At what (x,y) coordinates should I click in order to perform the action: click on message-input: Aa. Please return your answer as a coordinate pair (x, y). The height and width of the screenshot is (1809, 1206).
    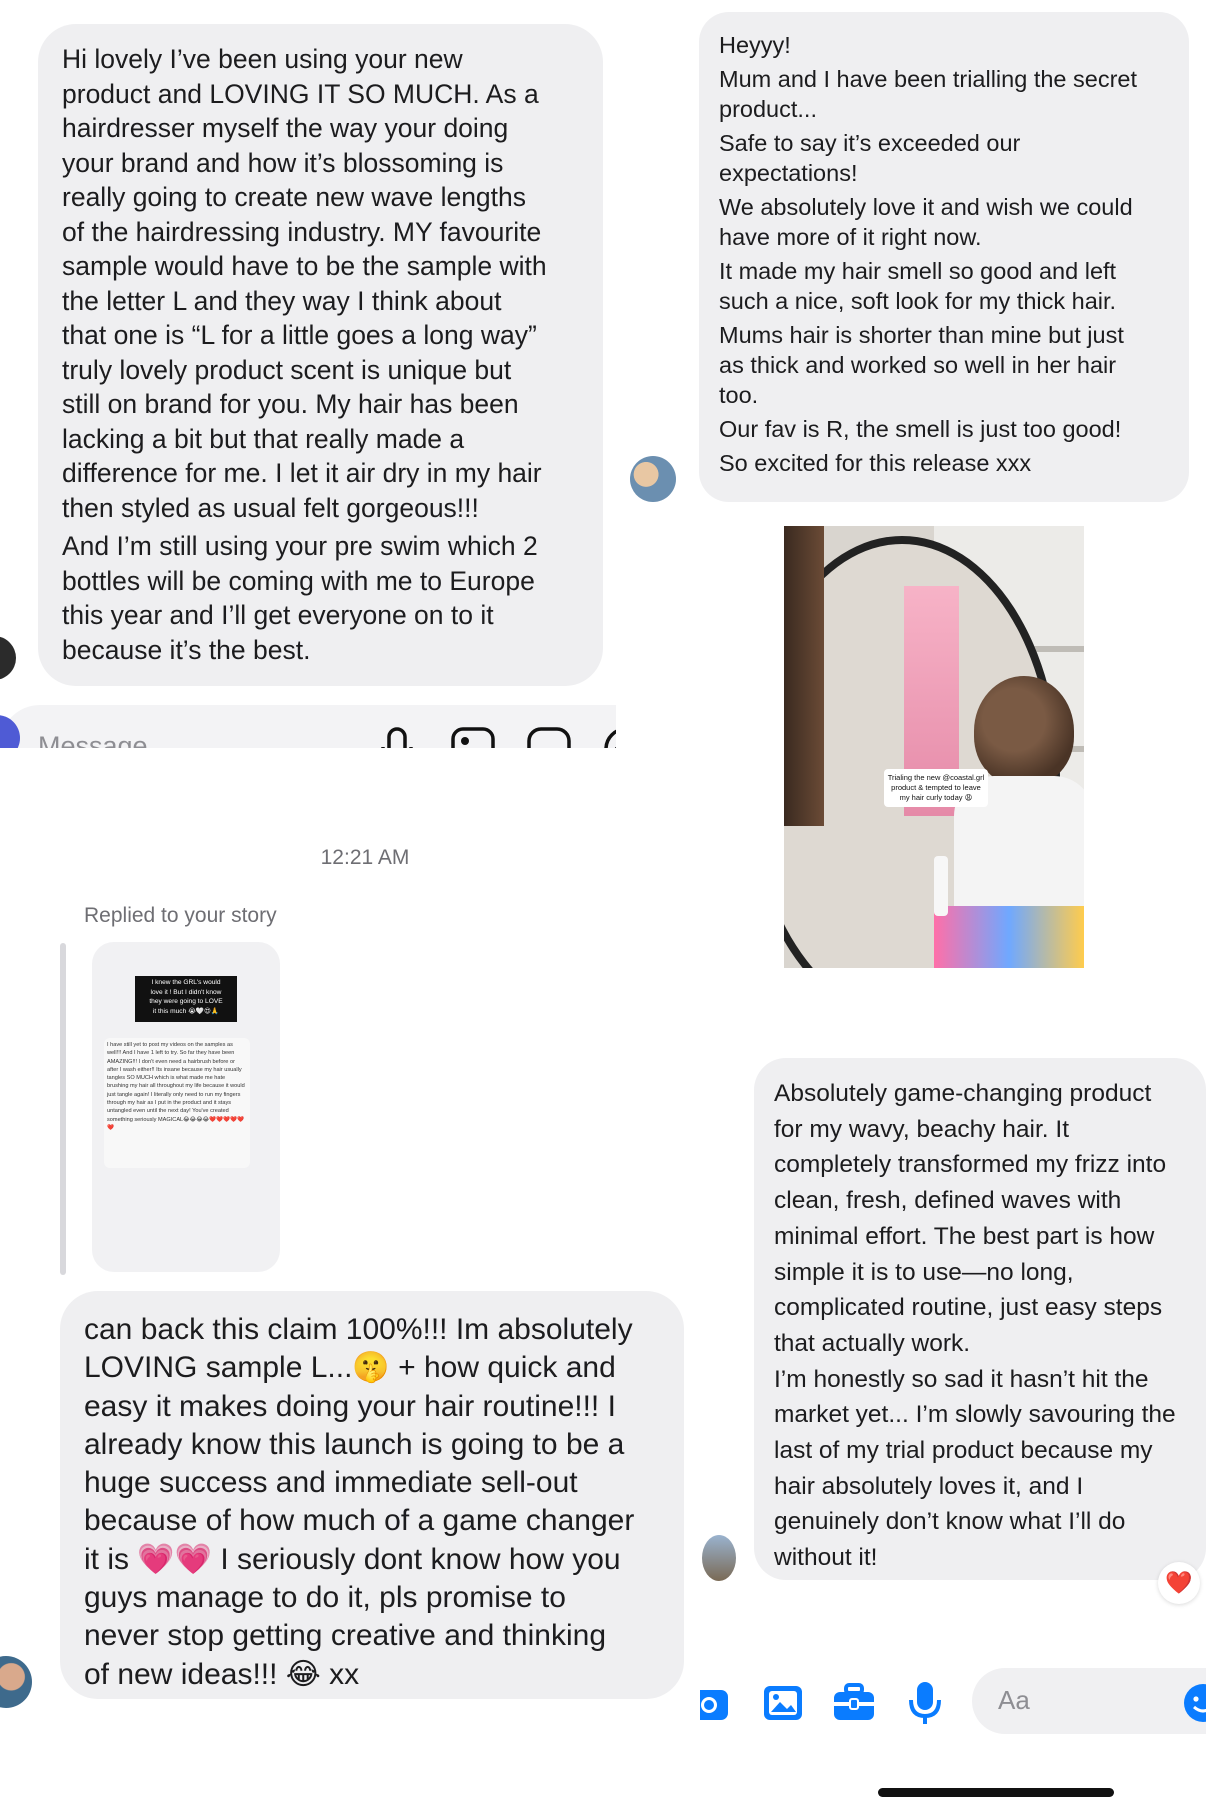
    Looking at the image, I should click on (1089, 1701).